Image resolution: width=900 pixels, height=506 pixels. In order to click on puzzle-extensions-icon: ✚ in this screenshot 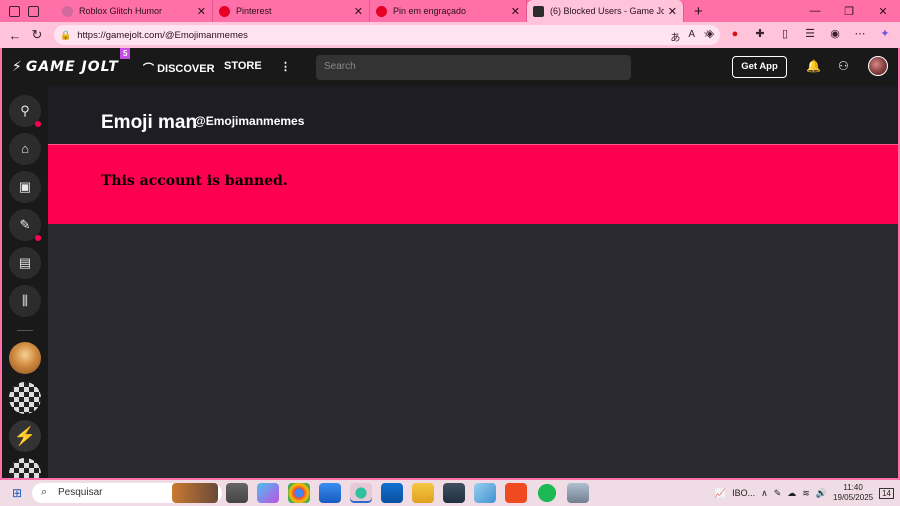, I will do `click(760, 34)`.